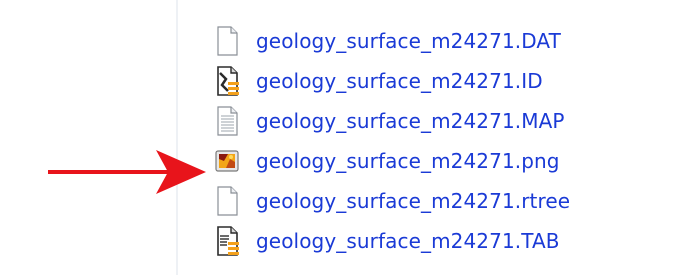 This screenshot has height=275, width=698. What do you see at coordinates (408, 241) in the screenshot?
I see `file-name: geology_surface_m24271.TAB` at bounding box center [408, 241].